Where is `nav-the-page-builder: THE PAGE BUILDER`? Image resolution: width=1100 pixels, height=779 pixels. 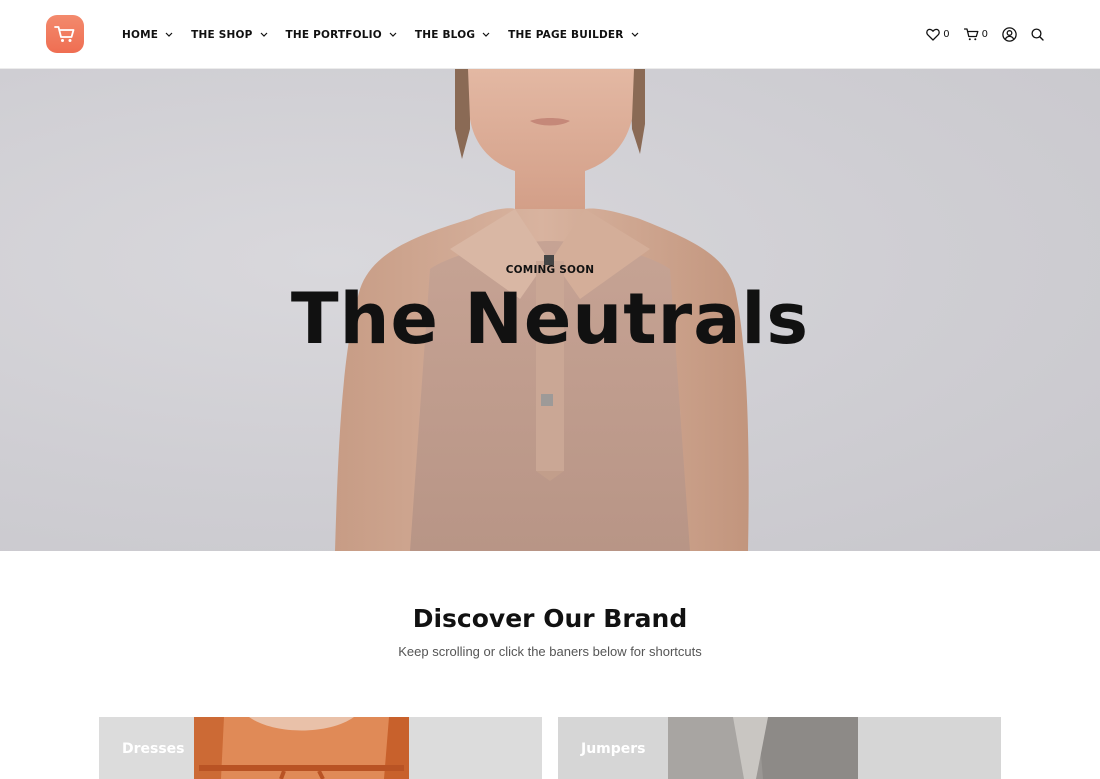
nav-the-page-builder: THE PAGE BUILDER is located at coordinates (573, 35).